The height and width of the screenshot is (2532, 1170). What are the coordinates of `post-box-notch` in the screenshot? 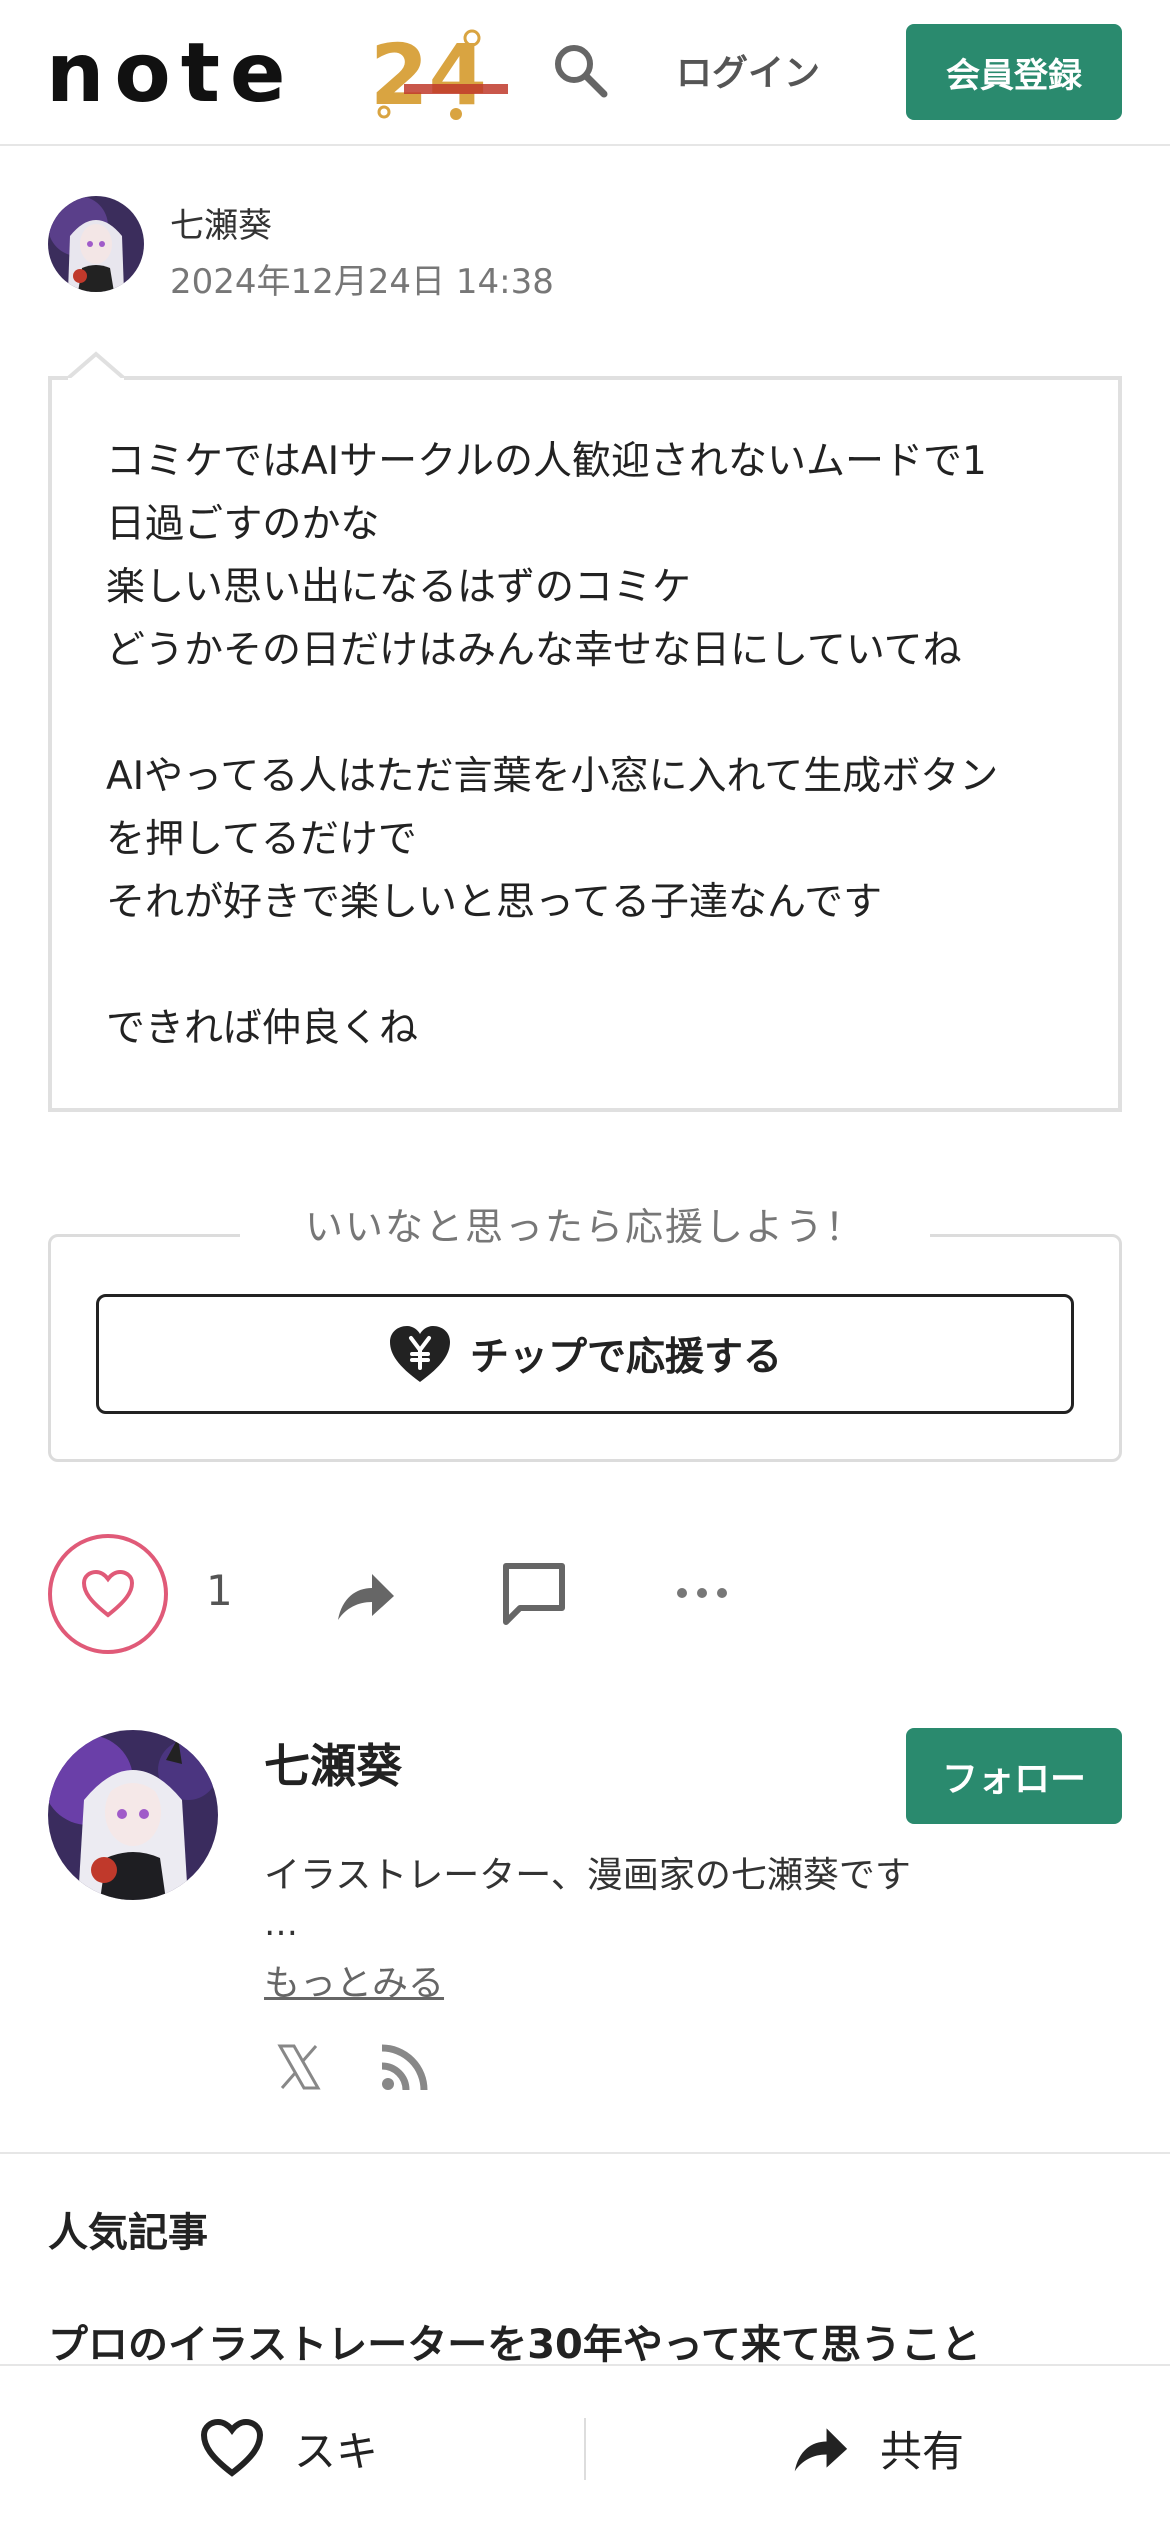 It's located at (96, 365).